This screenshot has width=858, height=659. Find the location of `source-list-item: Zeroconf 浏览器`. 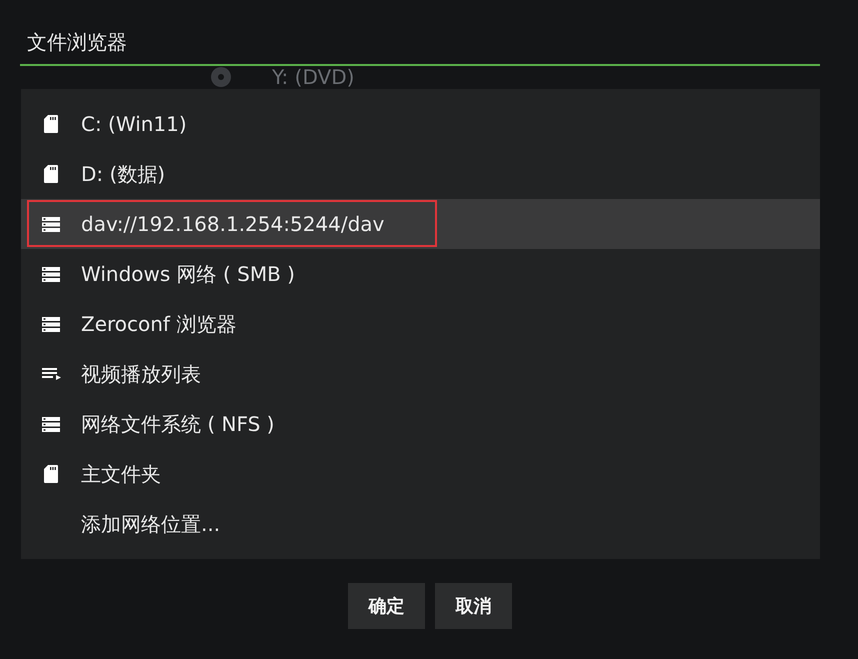

source-list-item: Zeroconf 浏览器 is located at coordinates (420, 324).